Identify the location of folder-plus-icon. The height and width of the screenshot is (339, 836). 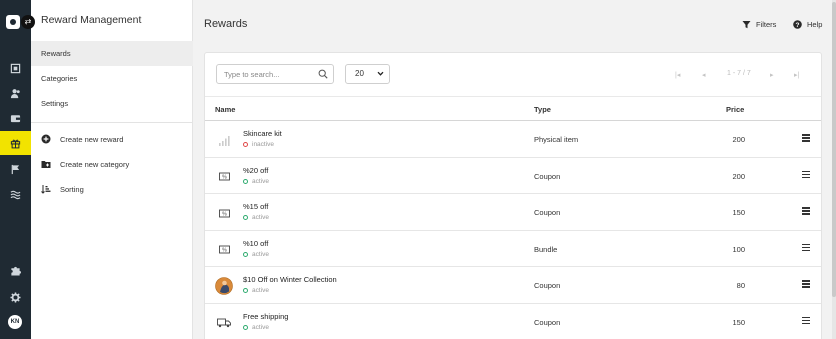
(46, 164).